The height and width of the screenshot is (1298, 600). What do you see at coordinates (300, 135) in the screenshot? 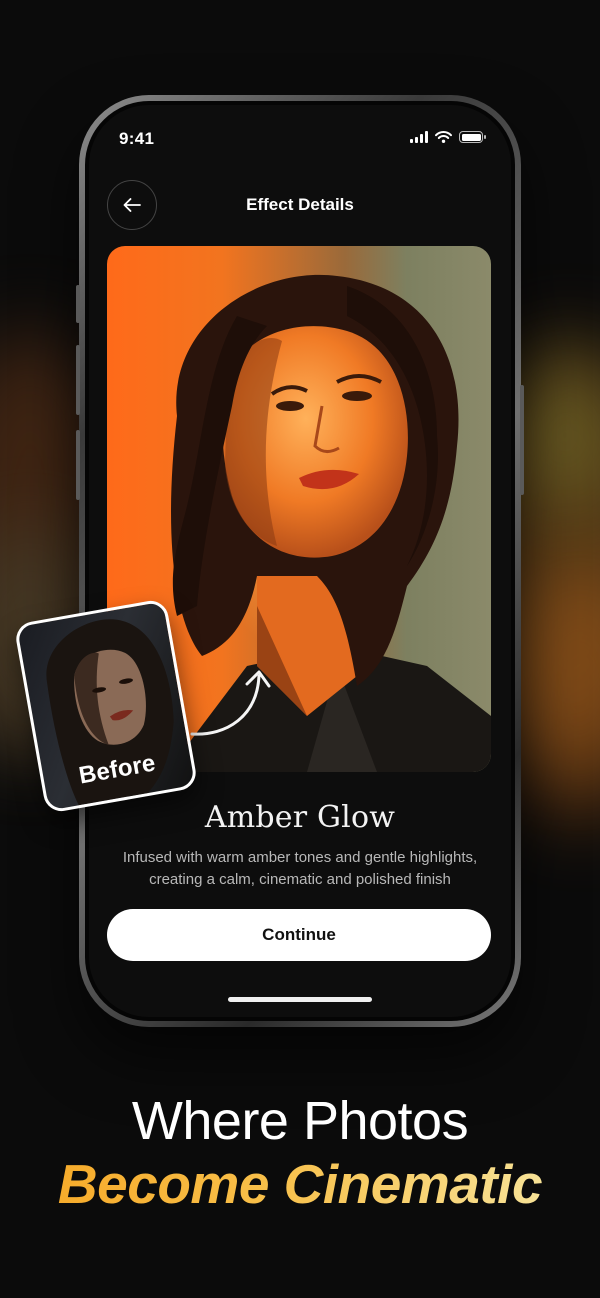
I see `status-bar: 9:41` at bounding box center [300, 135].